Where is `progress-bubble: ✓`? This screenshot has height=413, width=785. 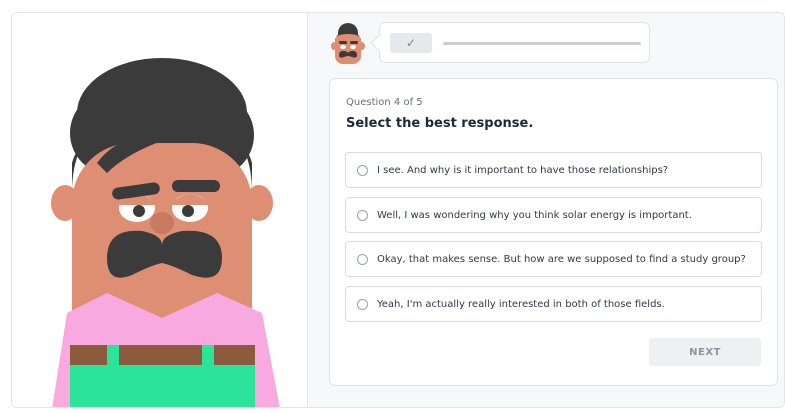
progress-bubble: ✓ is located at coordinates (510, 42).